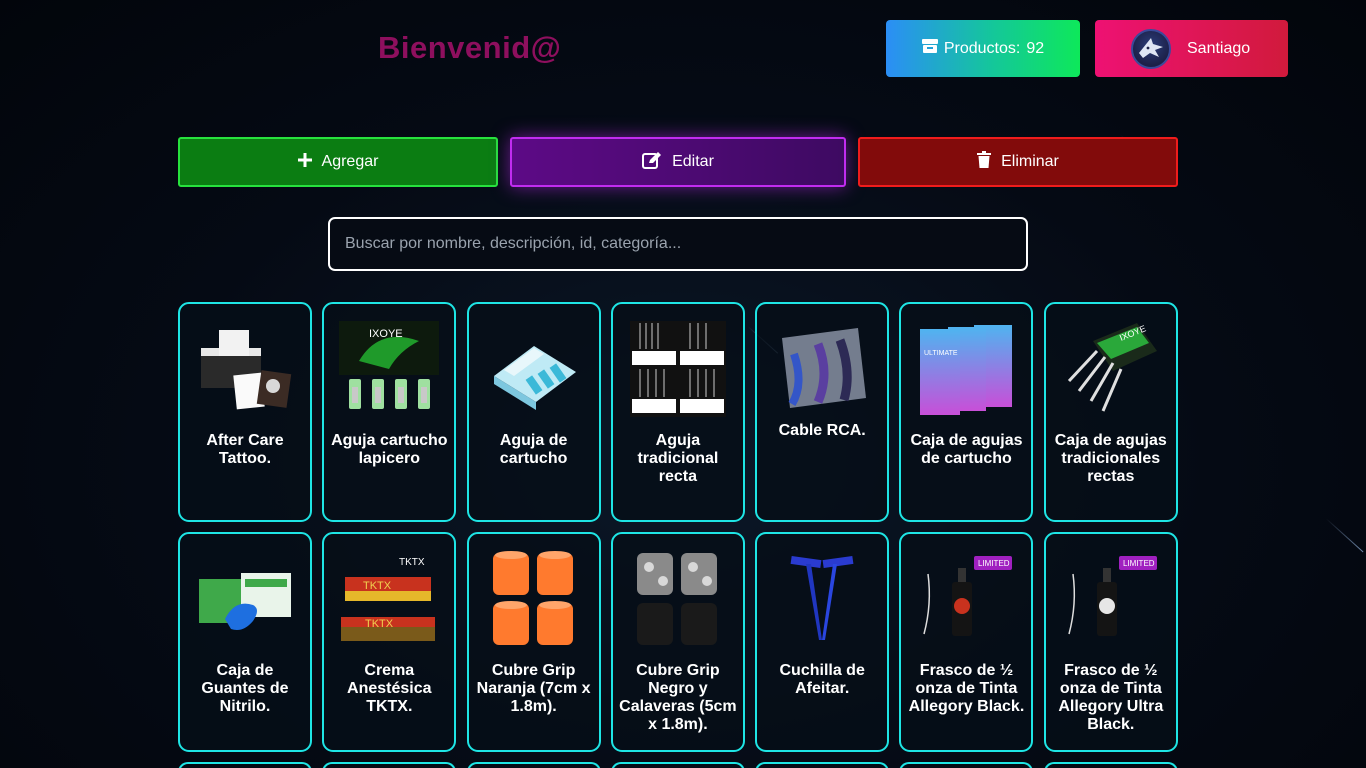 The width and height of the screenshot is (1366, 768). I want to click on gloves-box-image, so click(245, 599).